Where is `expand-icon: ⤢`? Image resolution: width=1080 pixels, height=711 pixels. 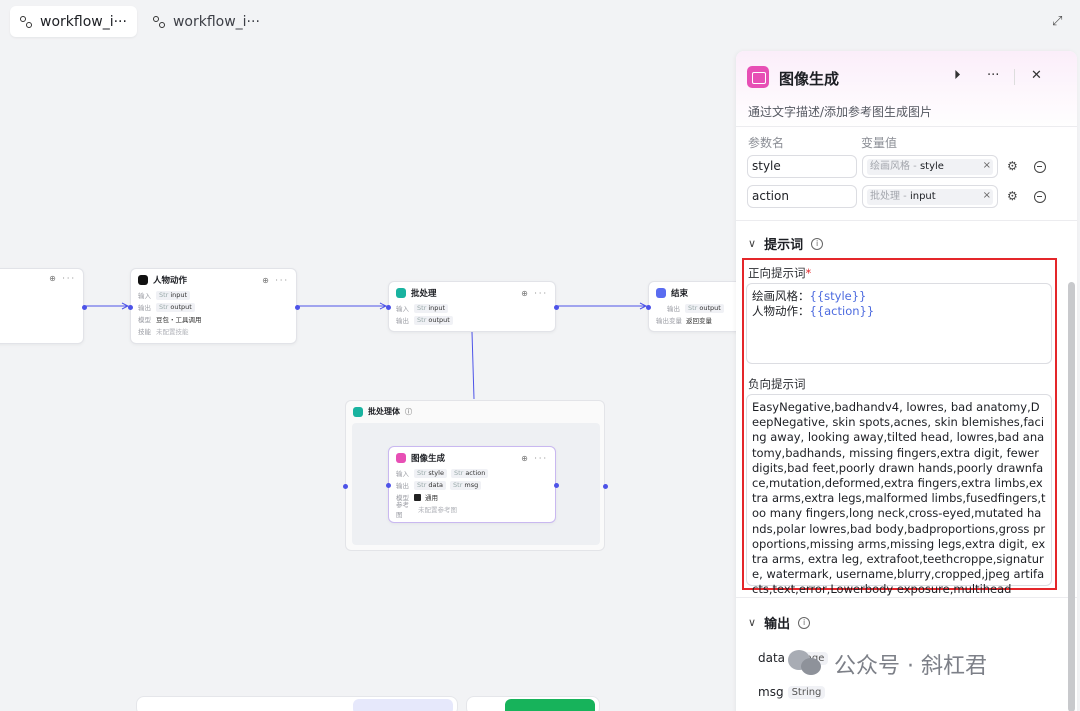 expand-icon: ⤢ is located at coordinates (1057, 21).